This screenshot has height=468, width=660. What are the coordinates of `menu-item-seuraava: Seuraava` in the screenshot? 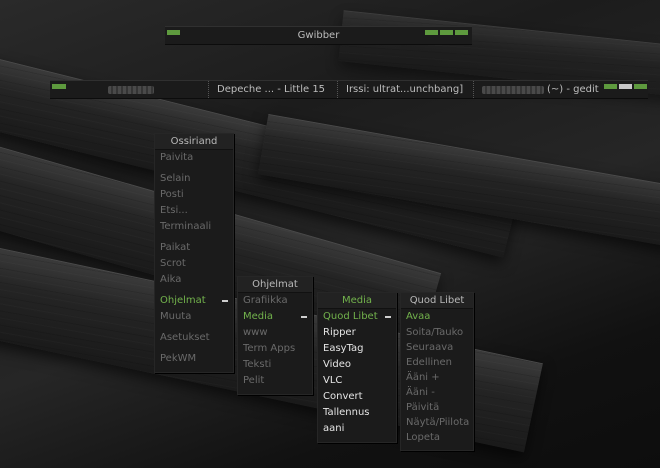 It's located at (437, 347).